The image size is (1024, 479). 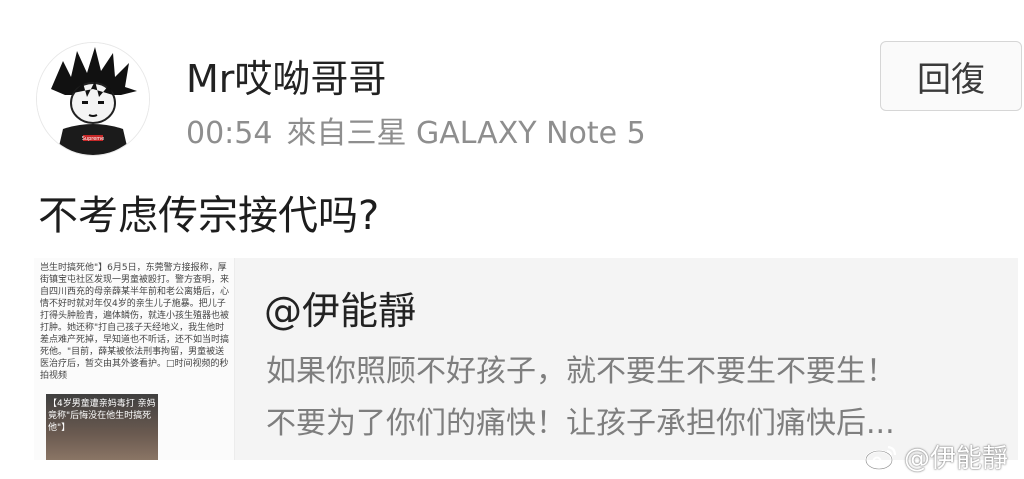 I want to click on goku-avatar-icon: Supreme, so click(x=93, y=99).